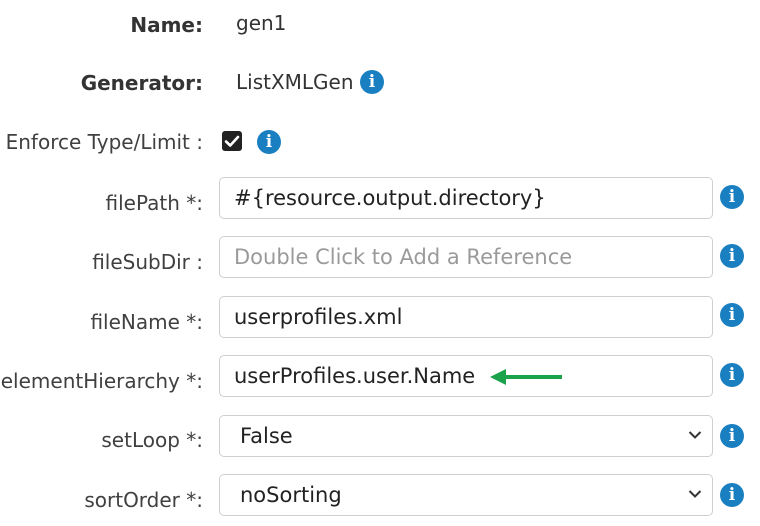 This screenshot has width=760, height=526. I want to click on elementhierarchy-label: elementHierarchy *:, so click(101, 381).